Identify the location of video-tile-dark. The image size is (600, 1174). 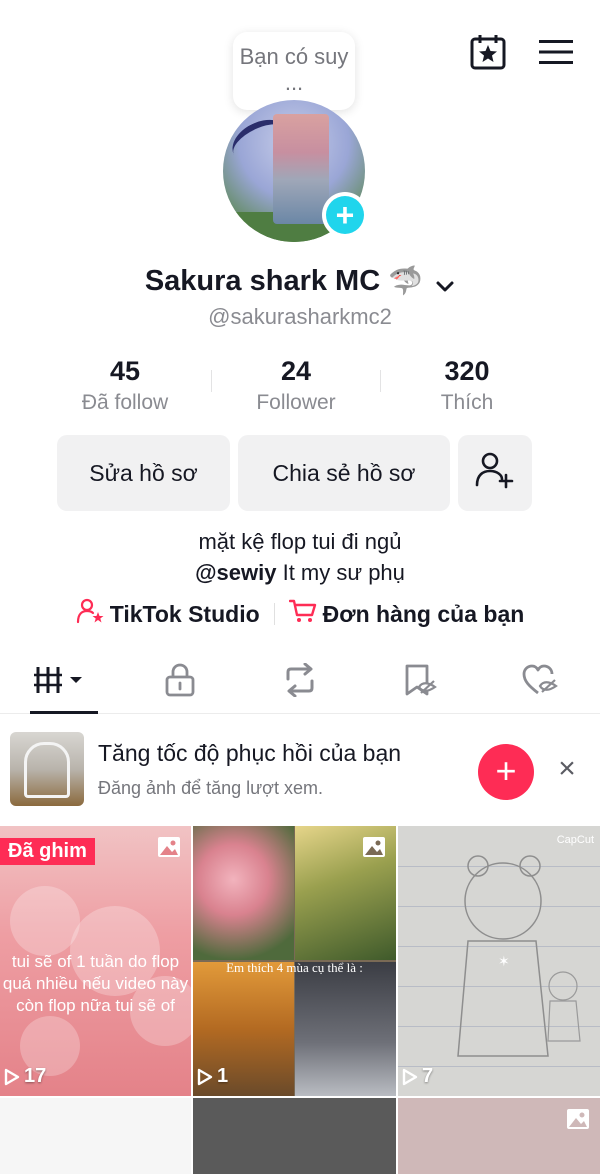
(294, 1136).